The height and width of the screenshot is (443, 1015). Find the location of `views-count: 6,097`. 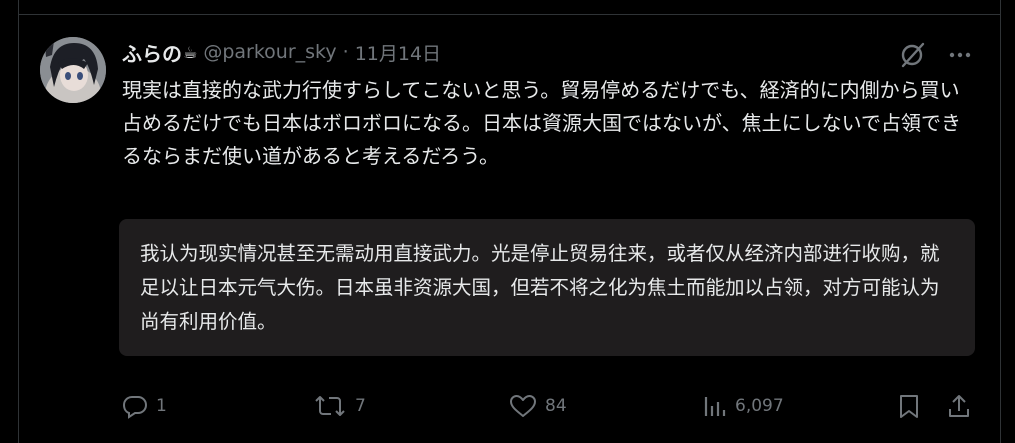

views-count: 6,097 is located at coordinates (759, 406).